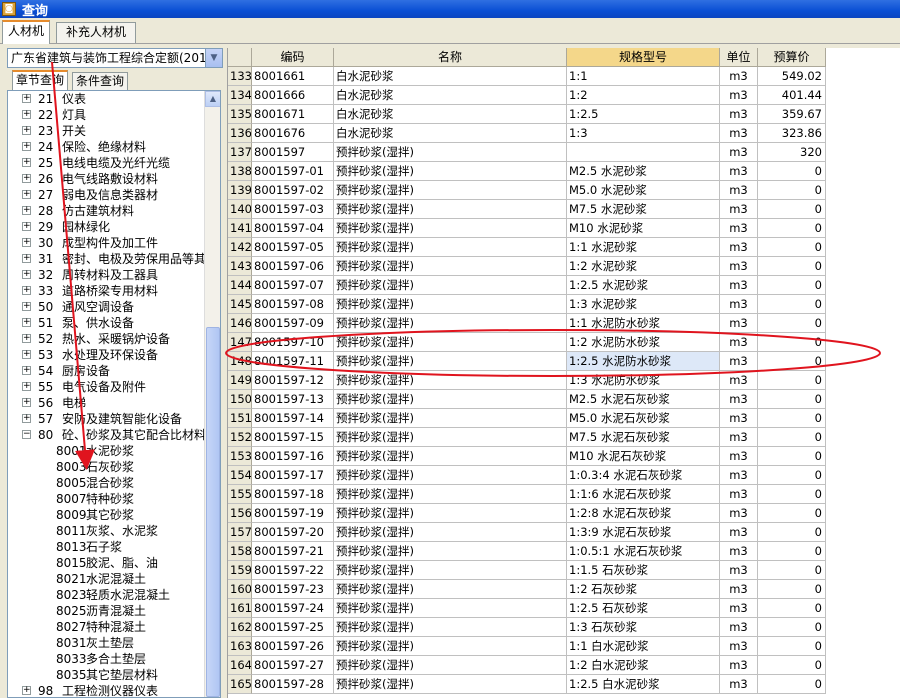 The height and width of the screenshot is (698, 900). Describe the element at coordinates (293, 646) in the screenshot. I see `cell-code: 8001597-26` at that location.